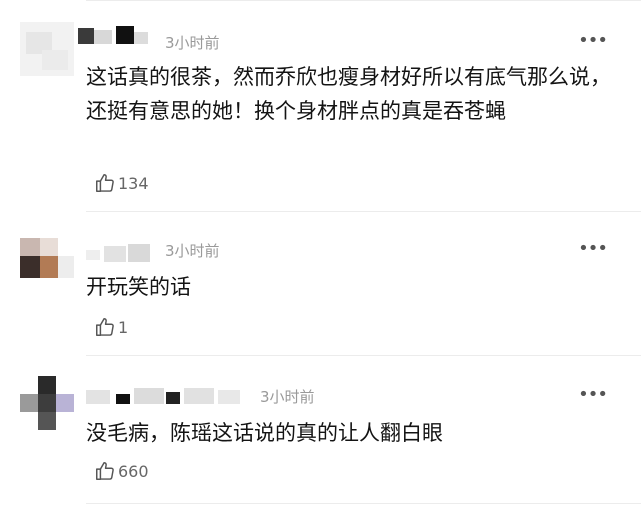 The image size is (641, 510). I want to click on like-button: 1, so click(111, 327).